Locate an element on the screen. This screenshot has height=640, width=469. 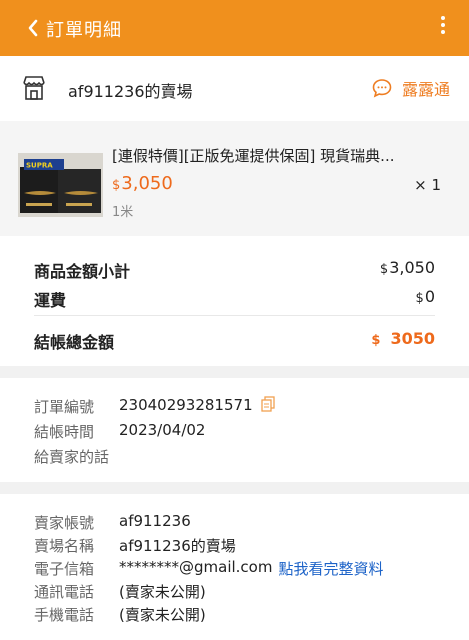
store-name-label: 賣場名稱 is located at coordinates (64, 546).